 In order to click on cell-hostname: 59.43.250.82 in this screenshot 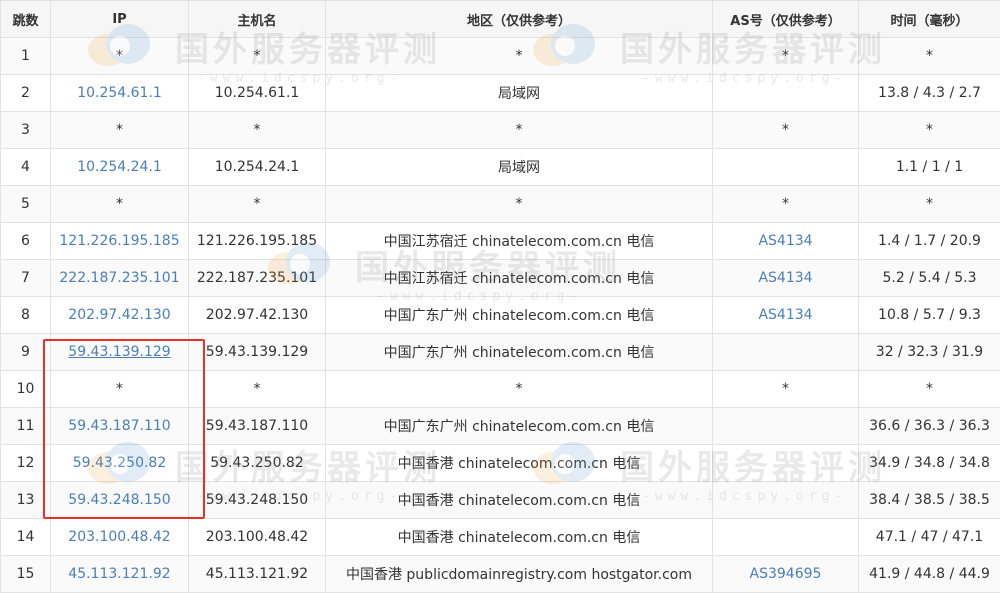, I will do `click(257, 463)`.